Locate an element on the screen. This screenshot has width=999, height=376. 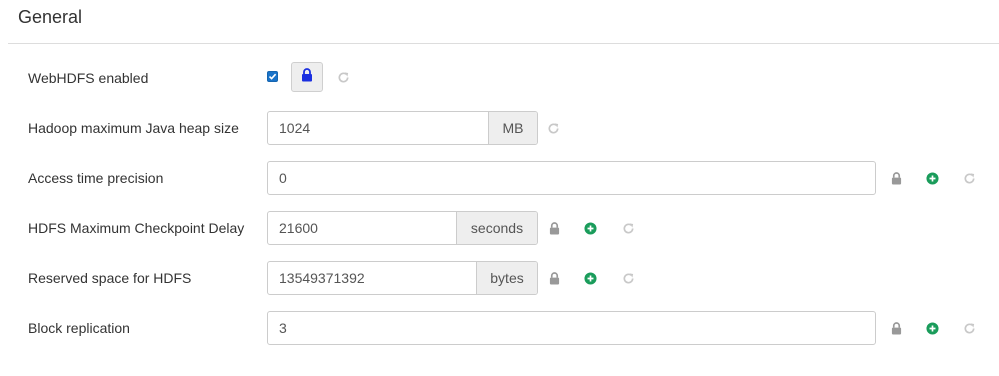
config-label: Hadoop maximum Java heap size is located at coordinates (133, 128).